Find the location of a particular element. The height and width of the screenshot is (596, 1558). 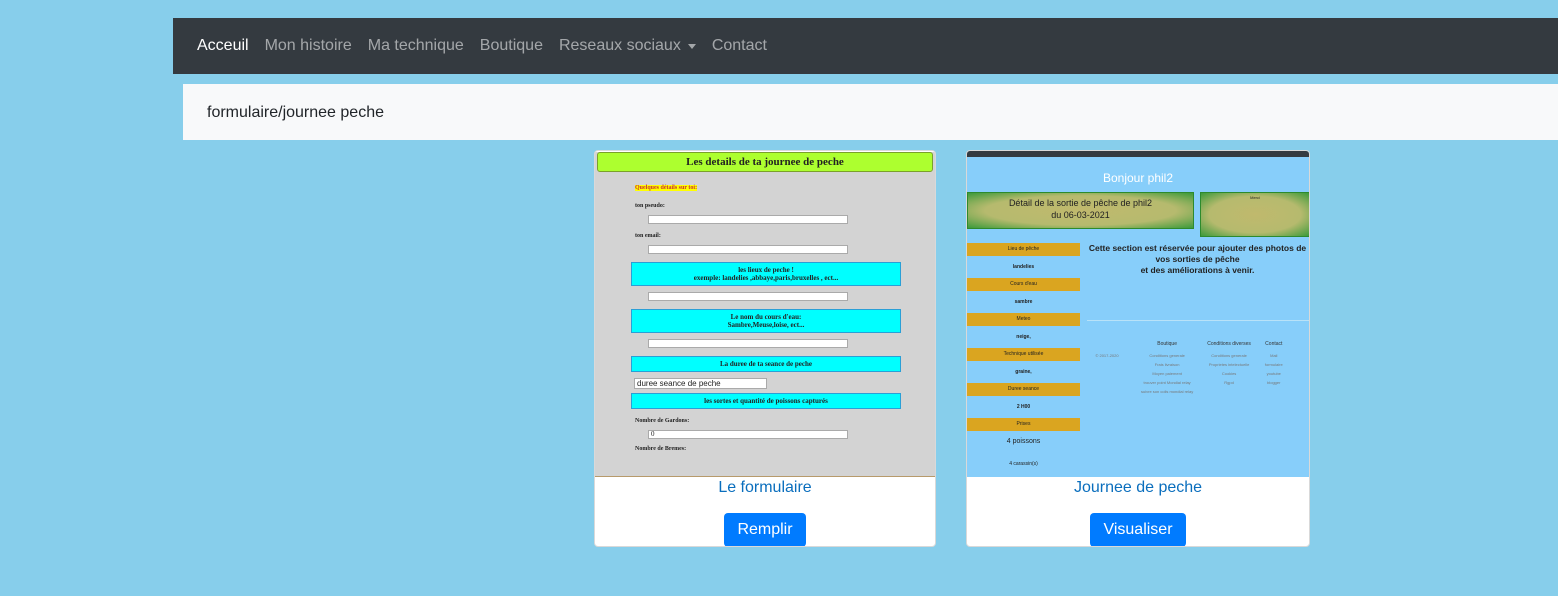

lieux-field is located at coordinates (748, 296).